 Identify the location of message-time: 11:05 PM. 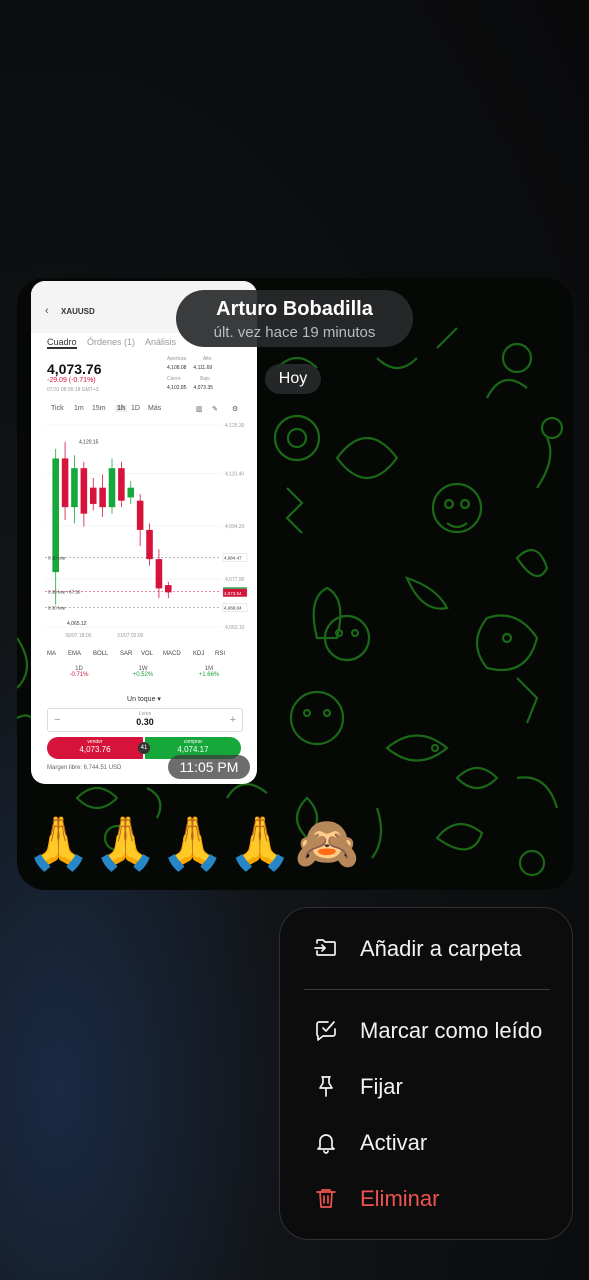
(209, 767).